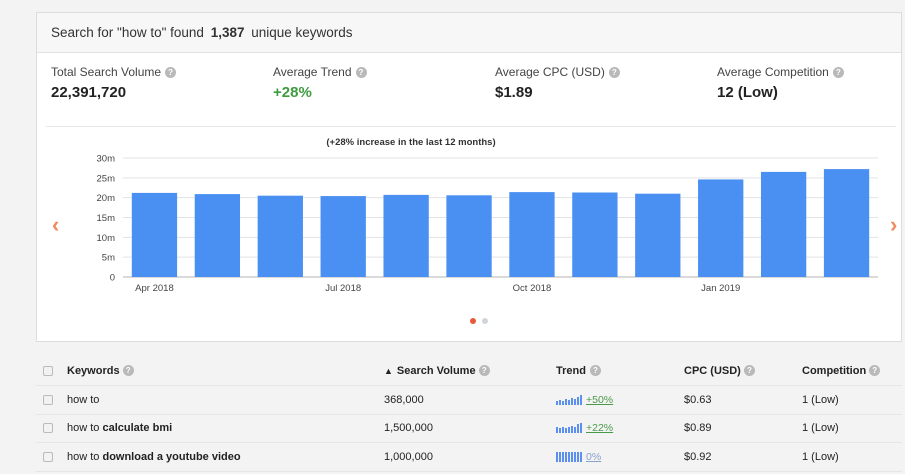  I want to click on stat-value: +28%, so click(292, 92).